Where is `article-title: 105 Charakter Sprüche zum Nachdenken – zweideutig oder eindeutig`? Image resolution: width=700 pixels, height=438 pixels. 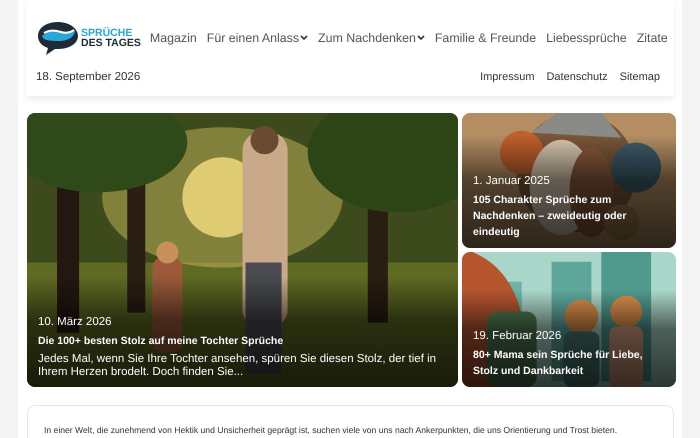 article-title: 105 Charakter Sprüche zum Nachdenken – zweideutig oder eindeutig is located at coordinates (569, 216).